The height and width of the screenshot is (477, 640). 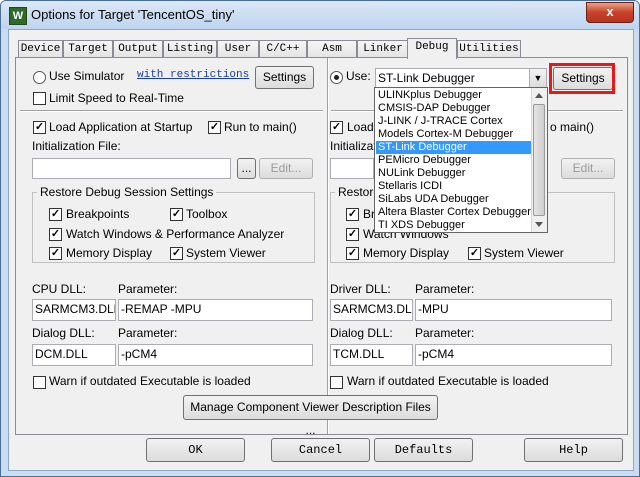 What do you see at coordinates (474, 253) in the screenshot?
I see `right-system-viewer-checkbox: ✓` at bounding box center [474, 253].